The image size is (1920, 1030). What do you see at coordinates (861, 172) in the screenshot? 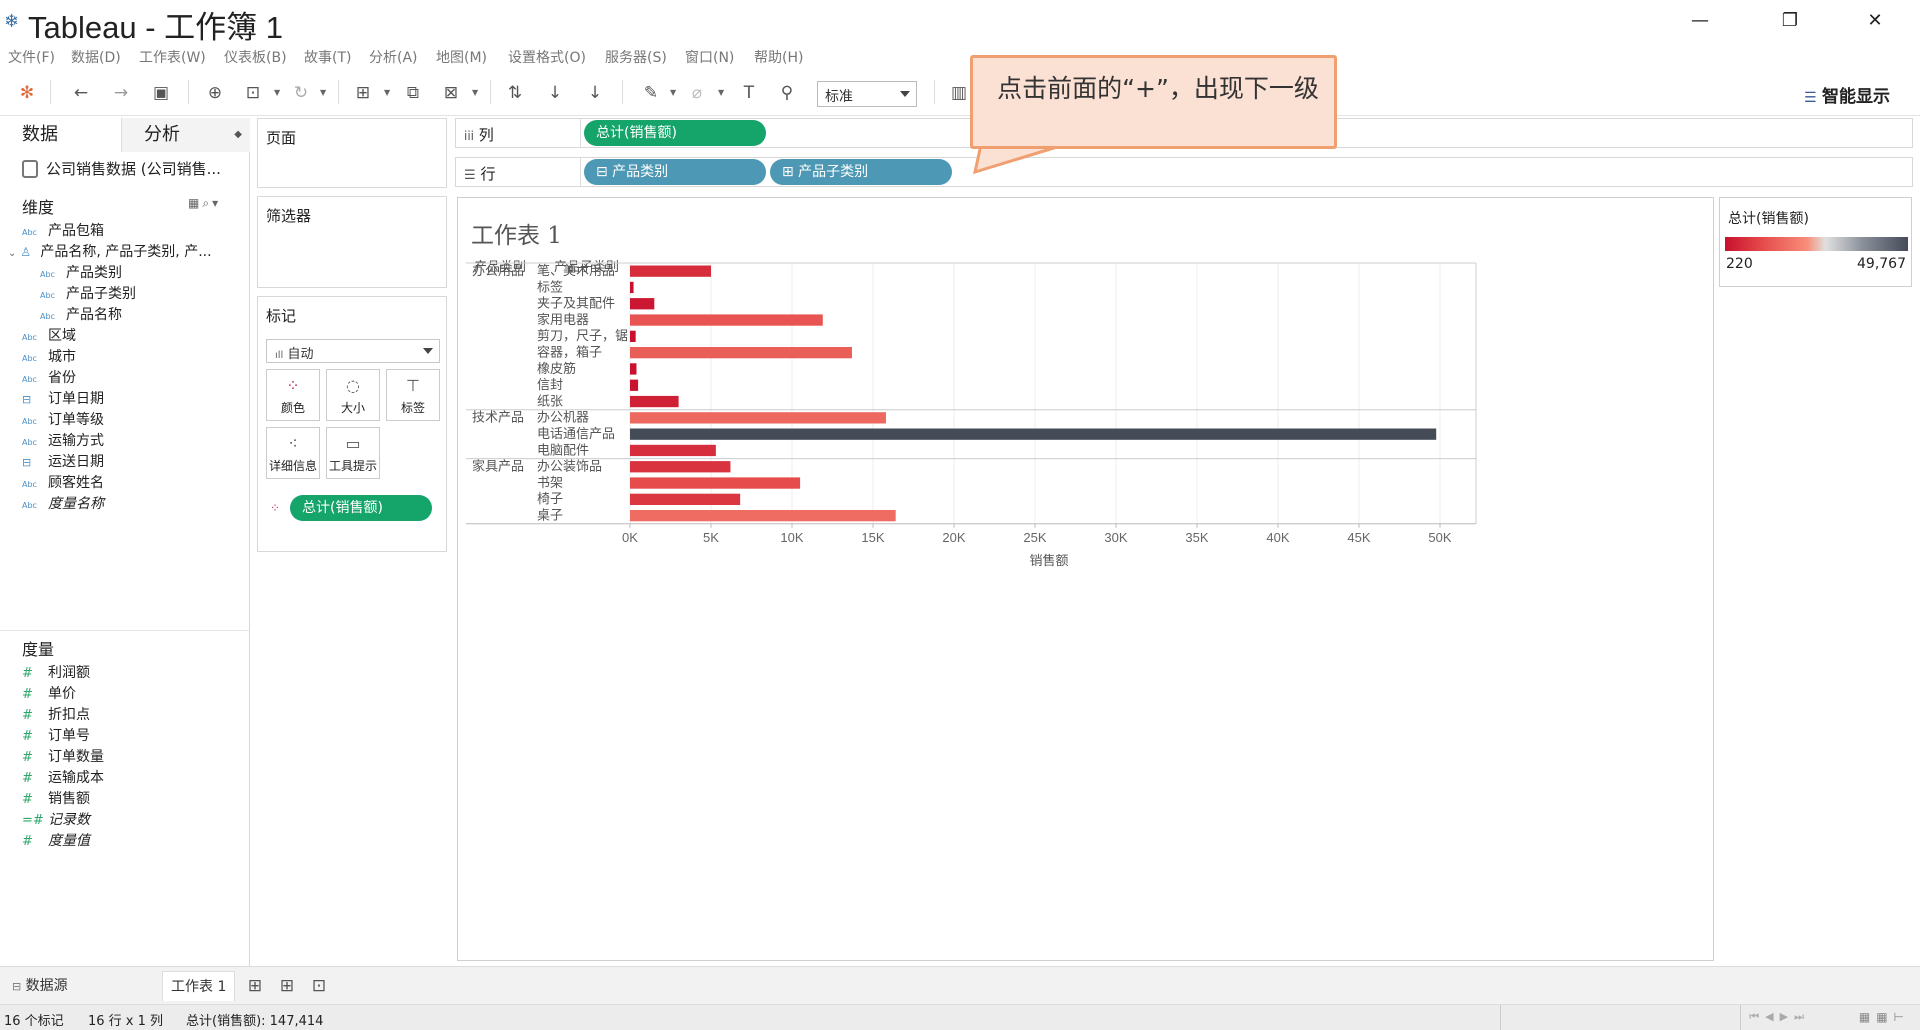
I see `rows-subcategory-pill: ⊞ 产品子类别` at bounding box center [861, 172].